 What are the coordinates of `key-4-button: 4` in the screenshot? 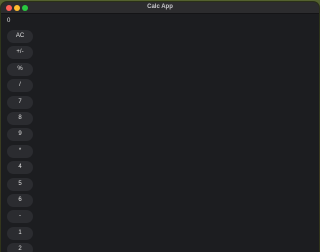 It's located at (20, 168).